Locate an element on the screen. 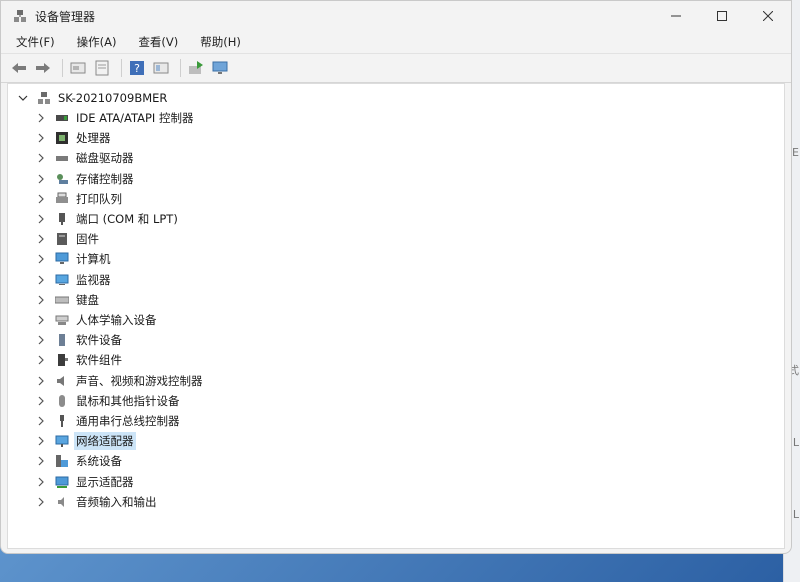  maximize-icon is located at coordinates (722, 16).